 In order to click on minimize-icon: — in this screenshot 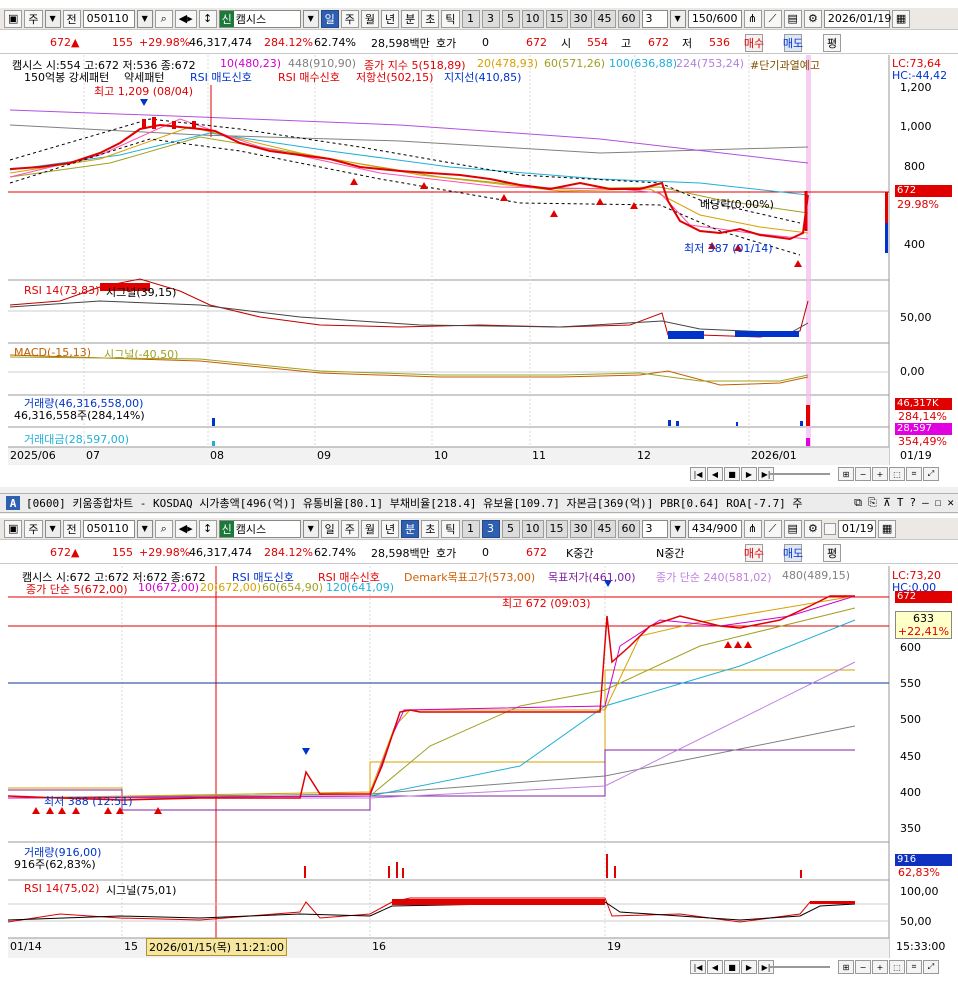, I will do `click(925, 503)`.